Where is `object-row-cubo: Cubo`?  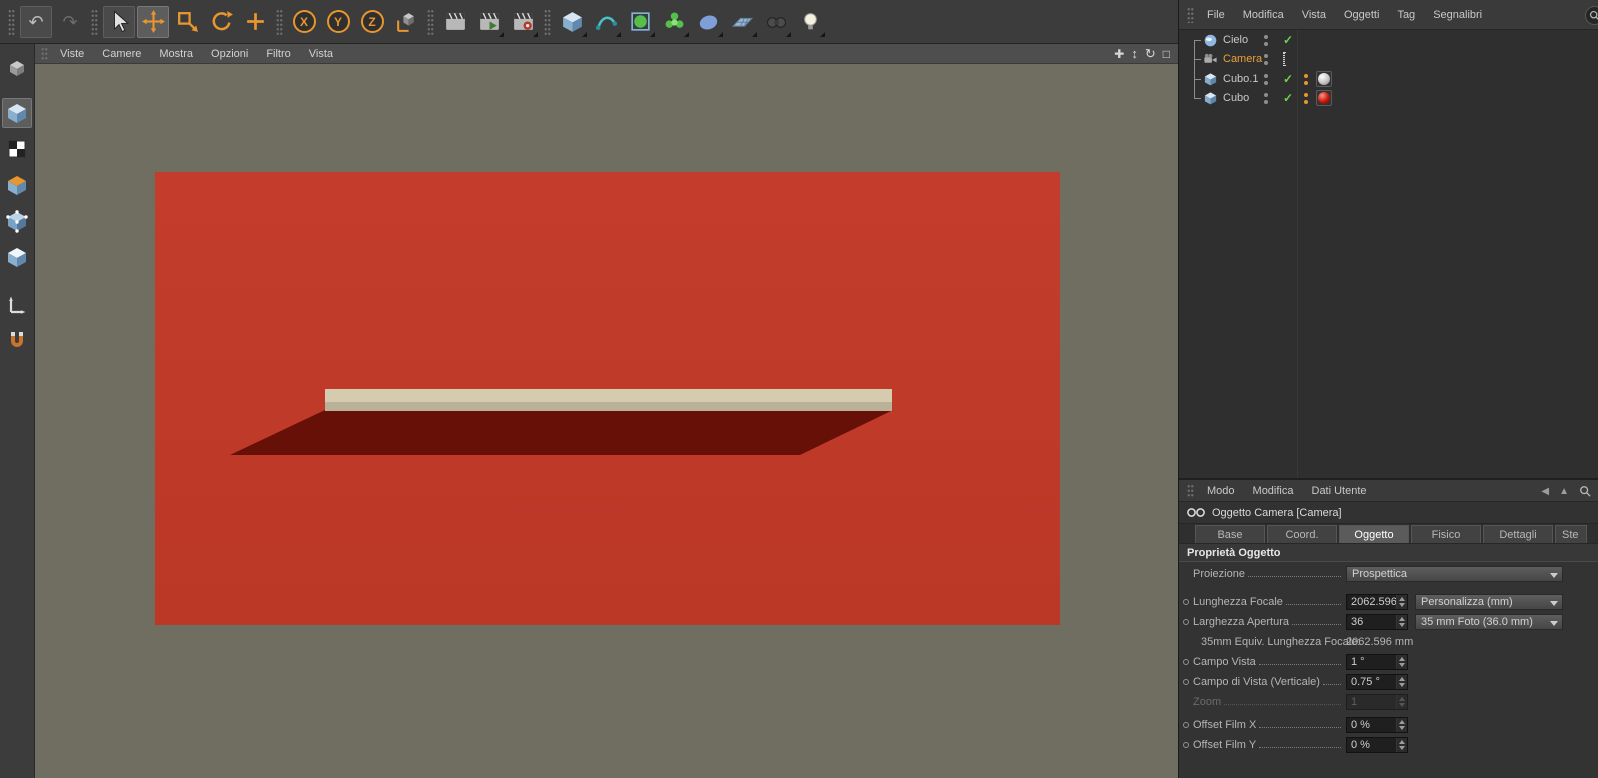
object-row-cubo: Cubo is located at coordinates (1388, 98).